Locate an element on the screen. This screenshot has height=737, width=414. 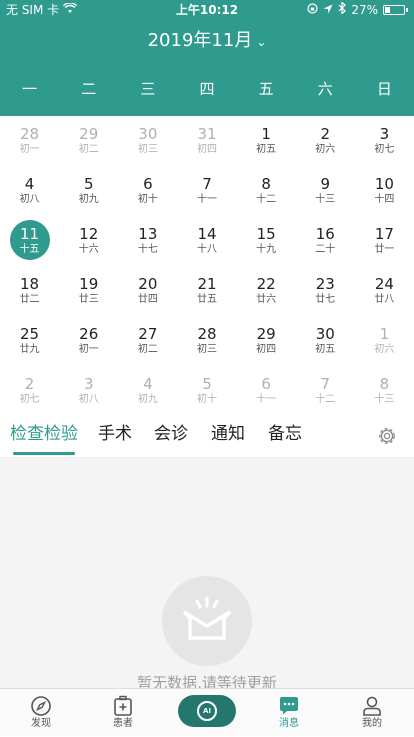
day-number: 27 is located at coordinates (148, 334).